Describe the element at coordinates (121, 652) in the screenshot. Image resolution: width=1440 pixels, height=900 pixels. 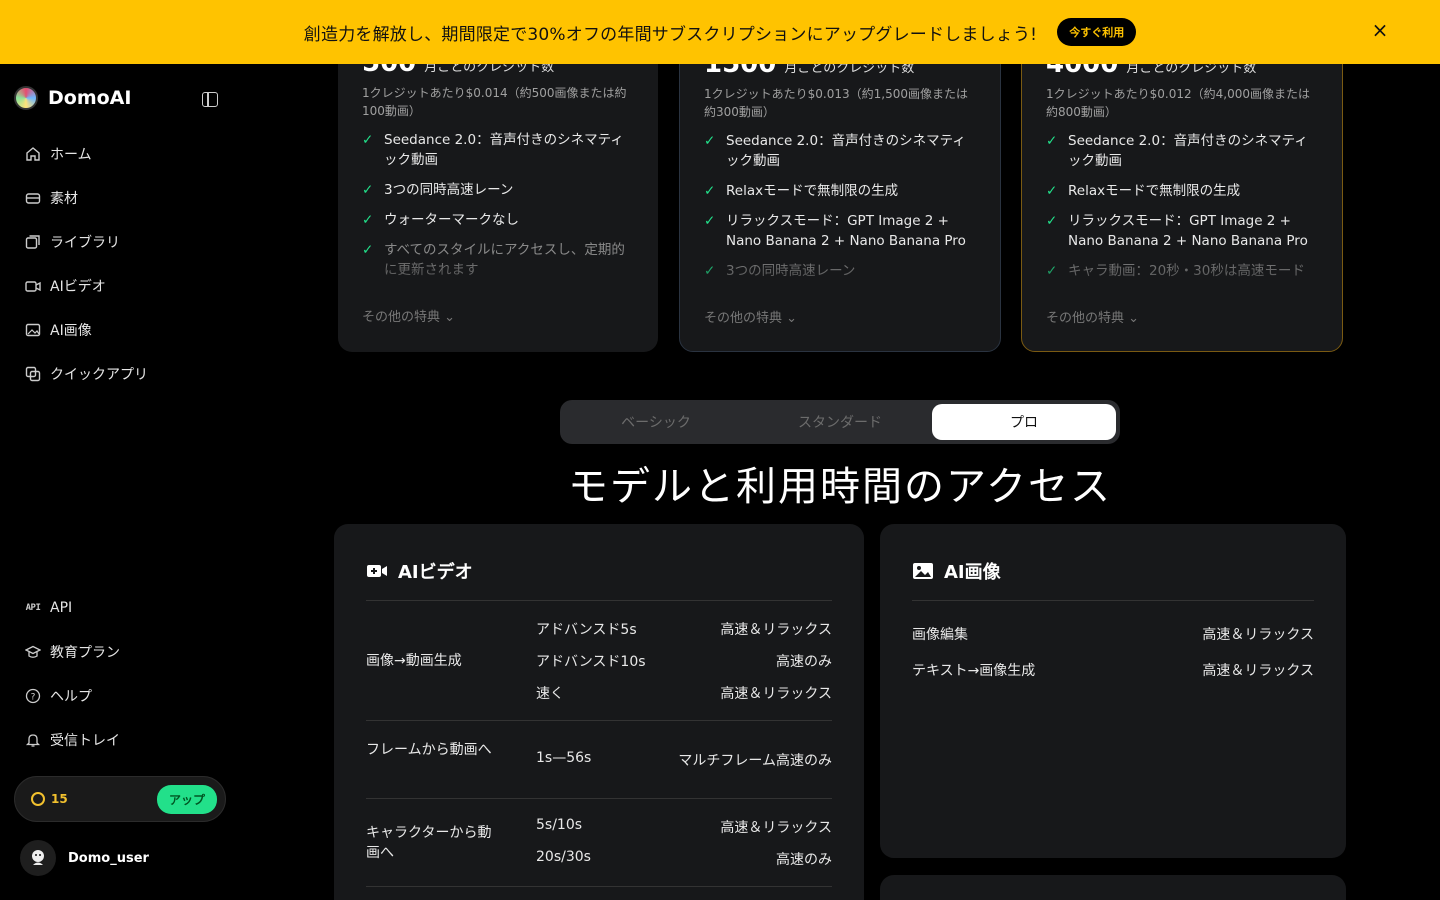
I see `sidebar-item-education: 教育プラン` at that location.